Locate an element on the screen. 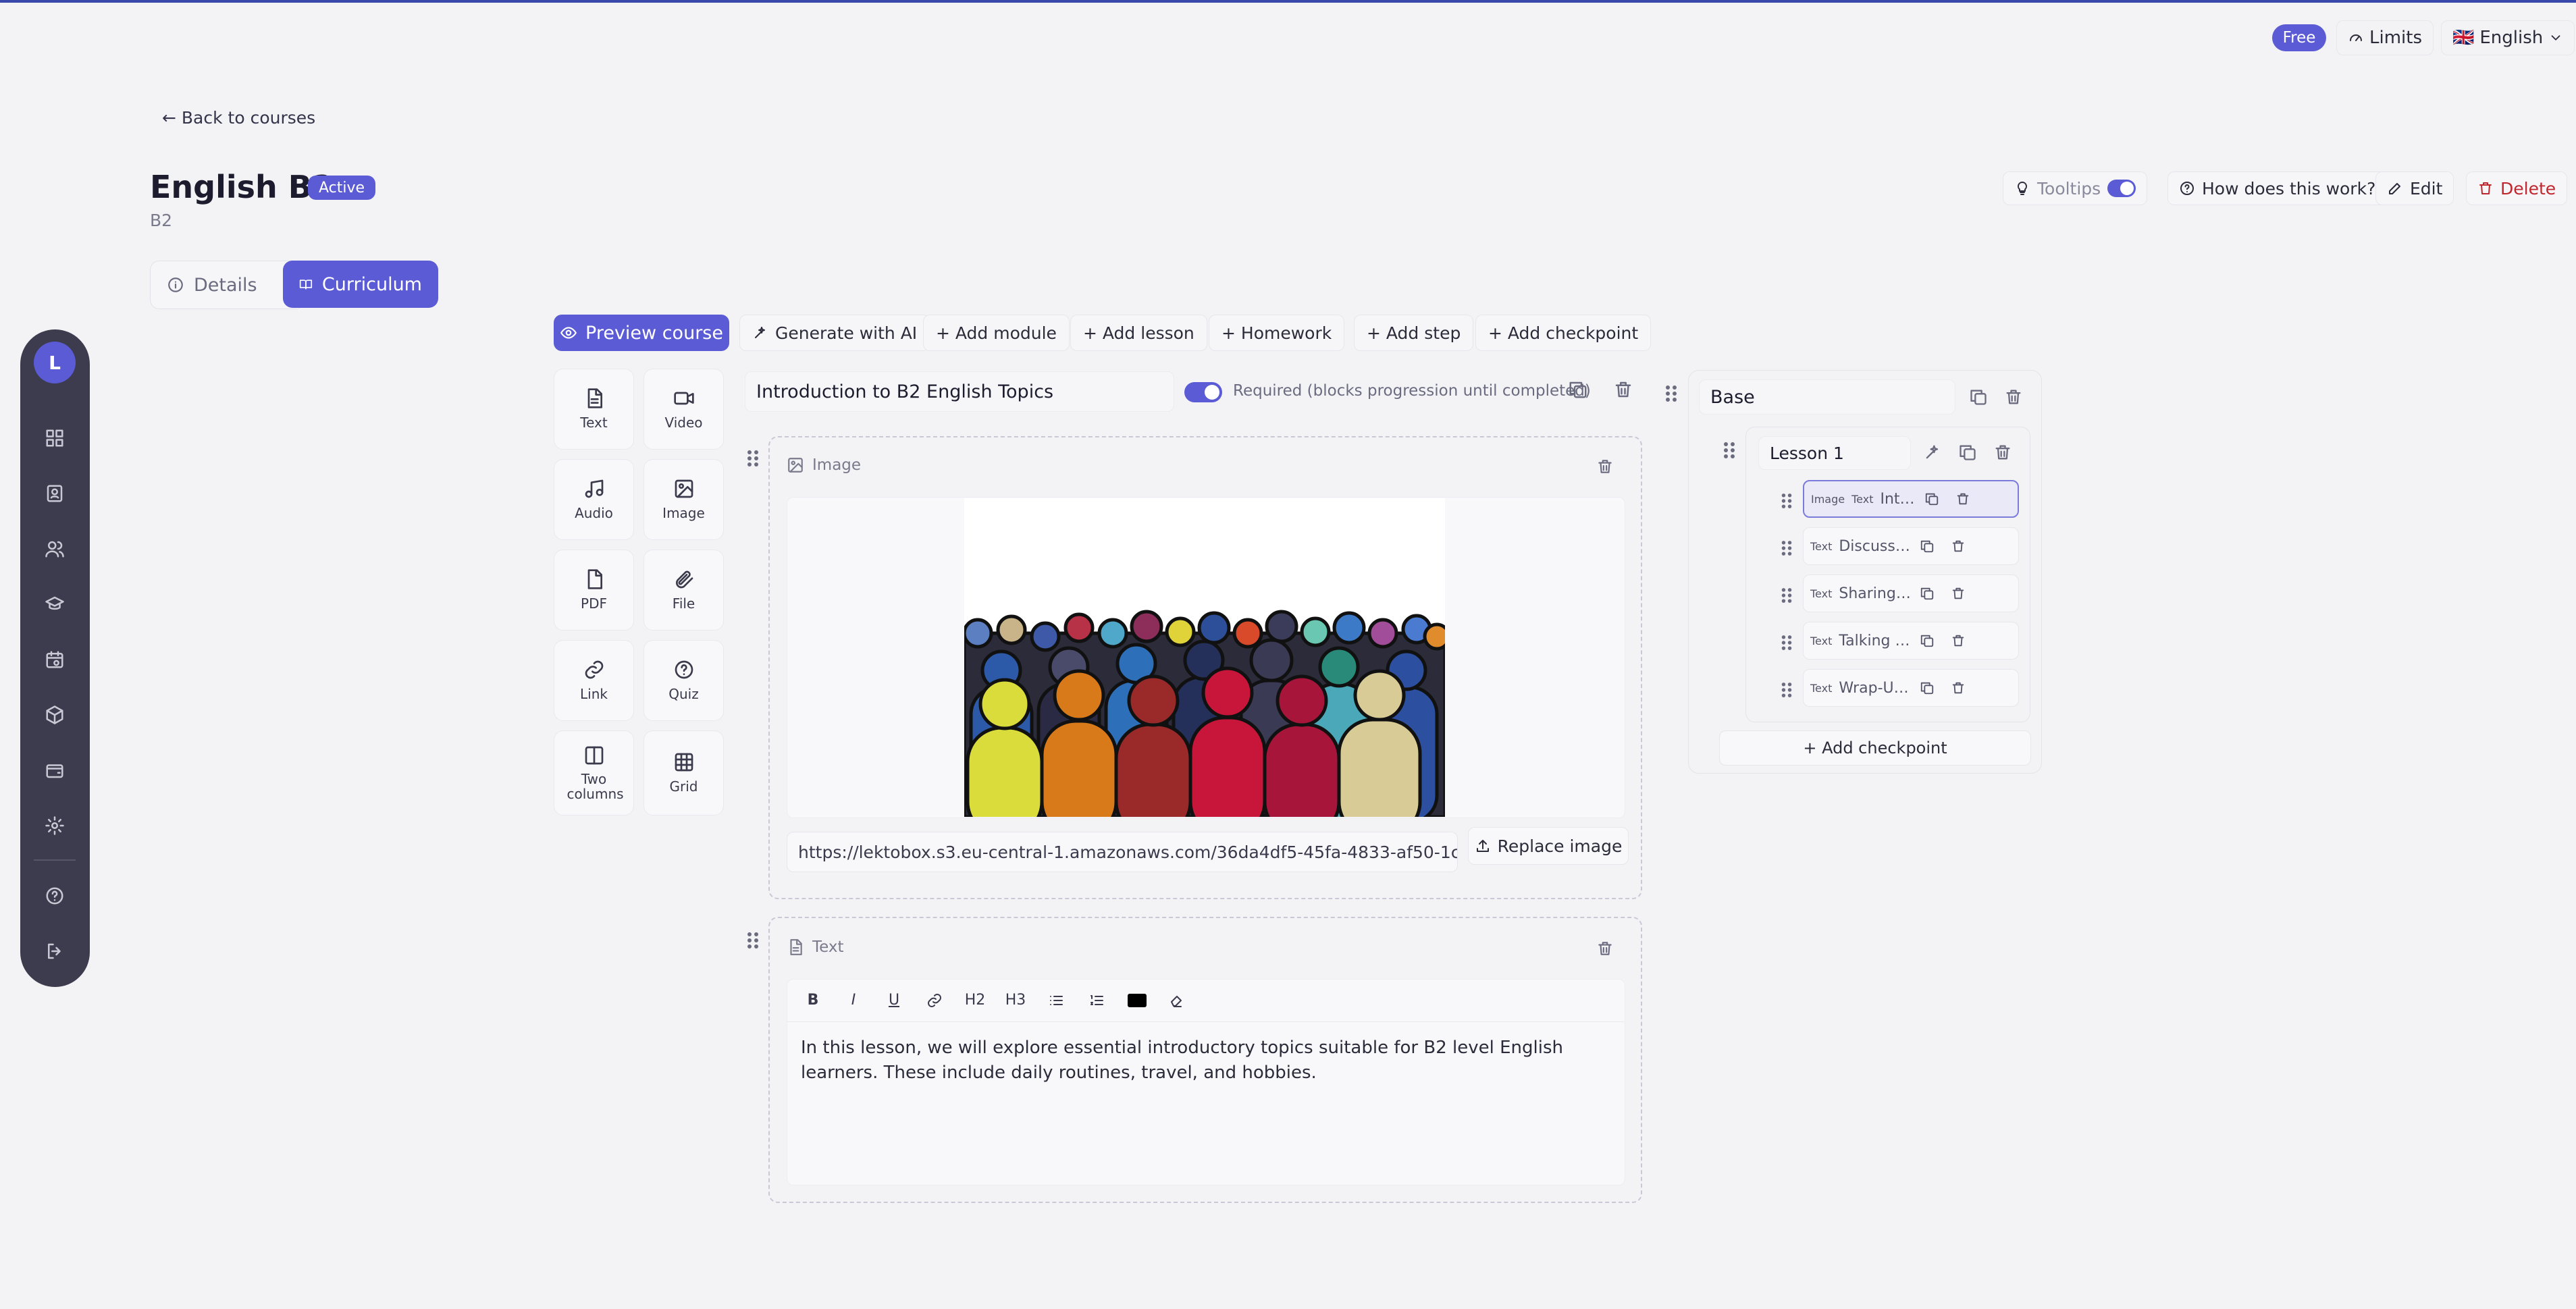 The image size is (2576, 1309). add-step-label: + Add step is located at coordinates (1414, 333).